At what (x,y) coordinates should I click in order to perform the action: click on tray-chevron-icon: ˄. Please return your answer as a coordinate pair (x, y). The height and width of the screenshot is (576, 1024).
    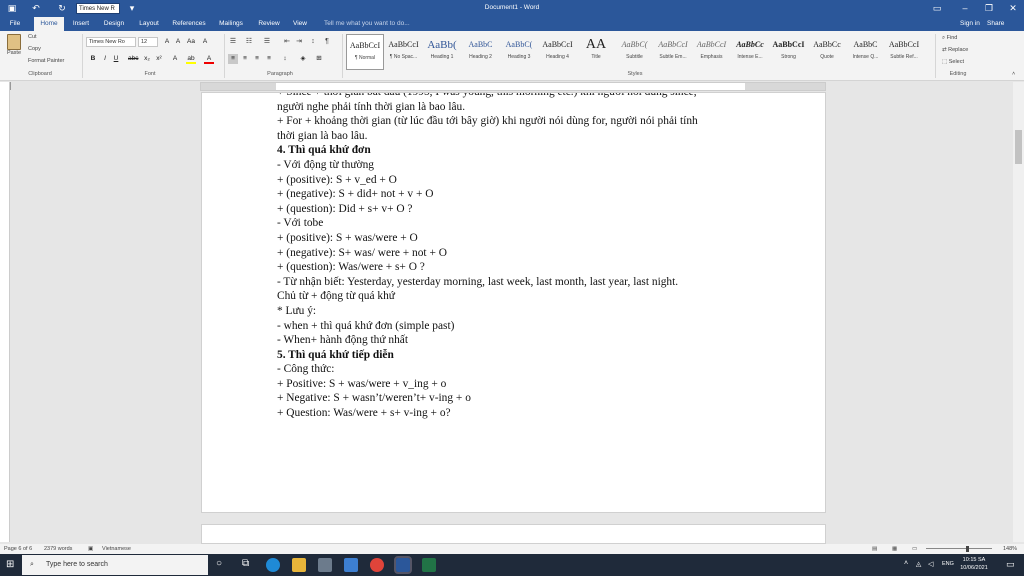
    Looking at the image, I should click on (906, 563).